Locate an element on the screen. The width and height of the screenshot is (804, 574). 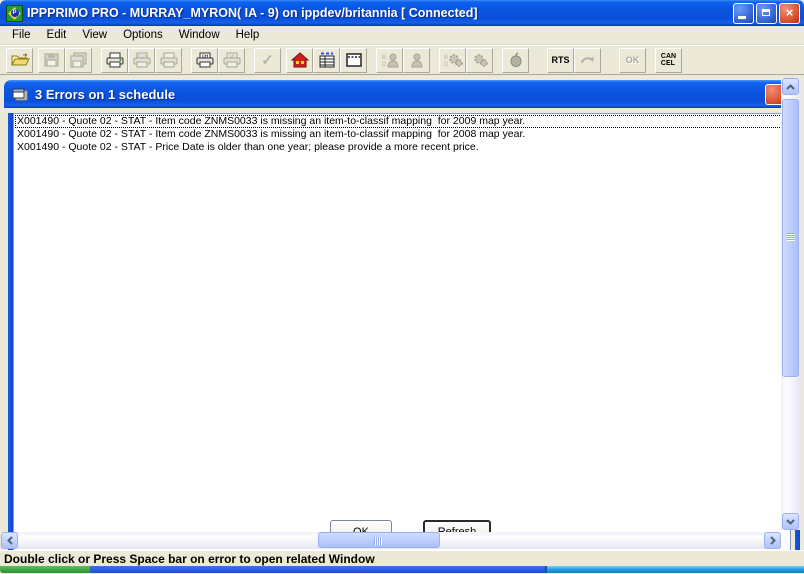
error-window-icon is located at coordinates (20, 94).